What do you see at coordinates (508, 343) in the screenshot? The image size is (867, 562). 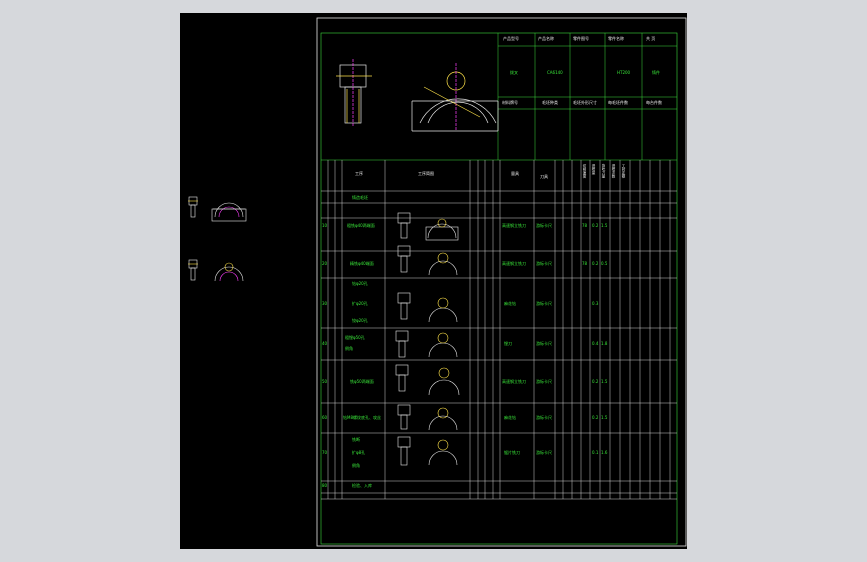 I see `row4-tool: 镗刀` at bounding box center [508, 343].